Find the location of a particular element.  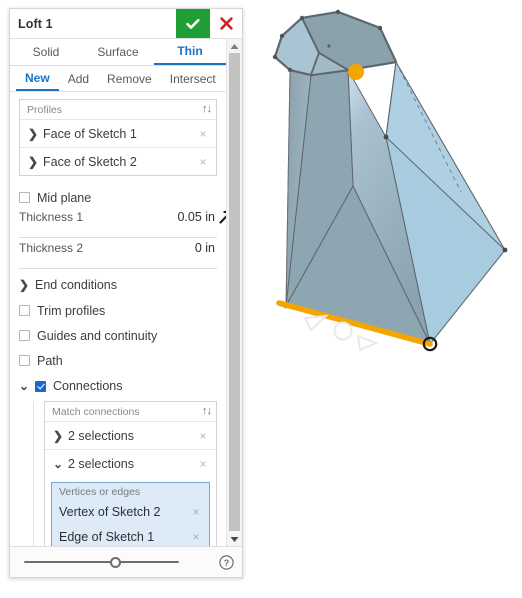

mid-plane-row: Mid plane is located at coordinates (118, 197).